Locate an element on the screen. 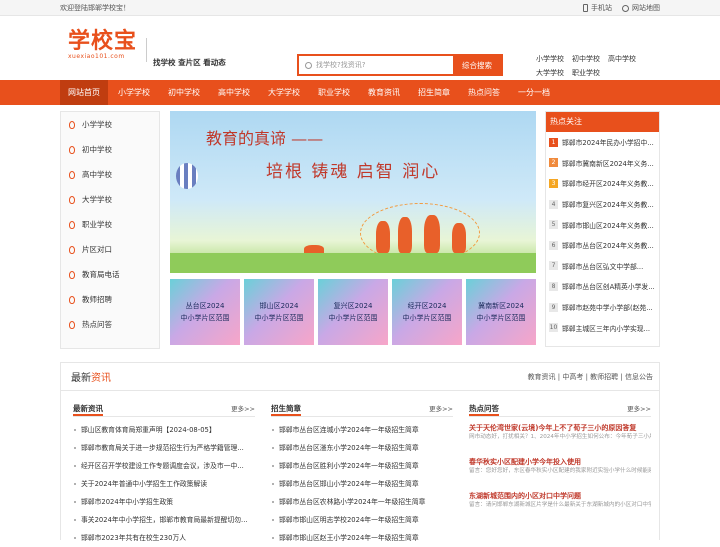  sidebar-item-vocational: 职业学校 is located at coordinates (110, 224).